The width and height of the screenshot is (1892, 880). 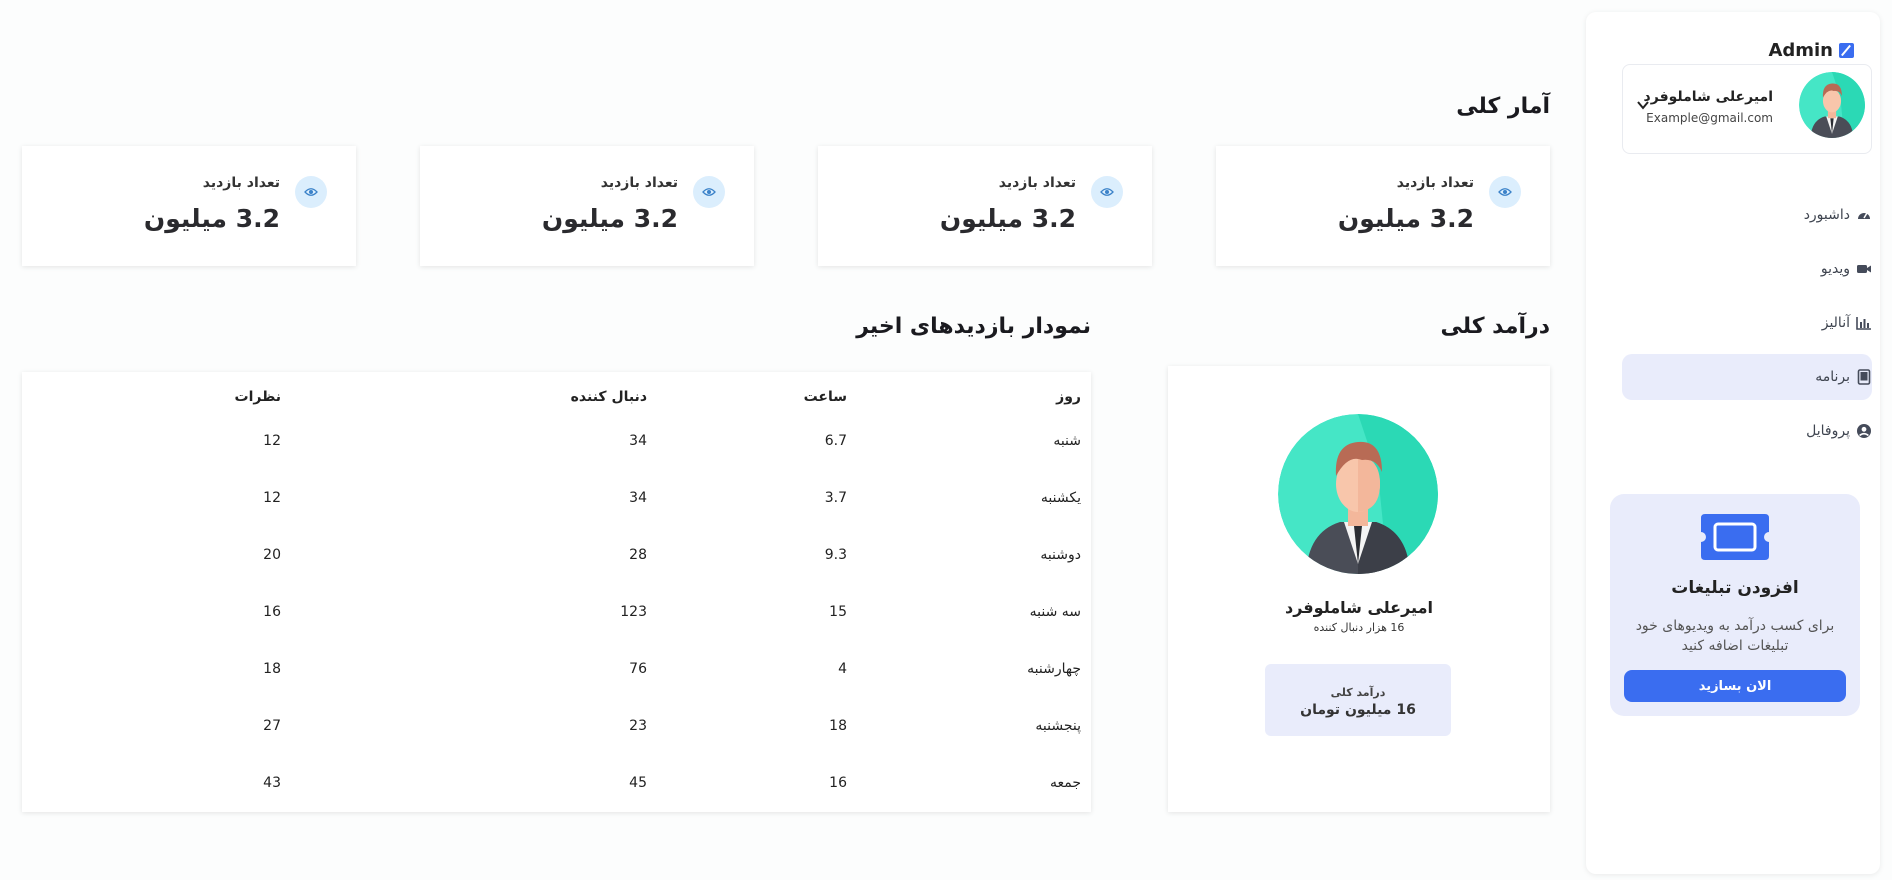 I want to click on user-circle-icon, so click(x=1864, y=431).